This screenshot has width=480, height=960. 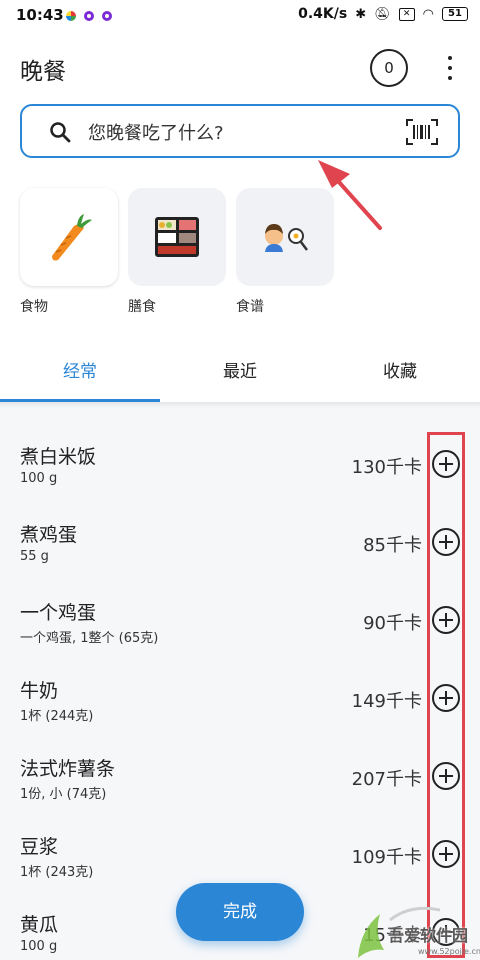 What do you see at coordinates (80, 372) in the screenshot?
I see `tab-frequent: 经常` at bounding box center [80, 372].